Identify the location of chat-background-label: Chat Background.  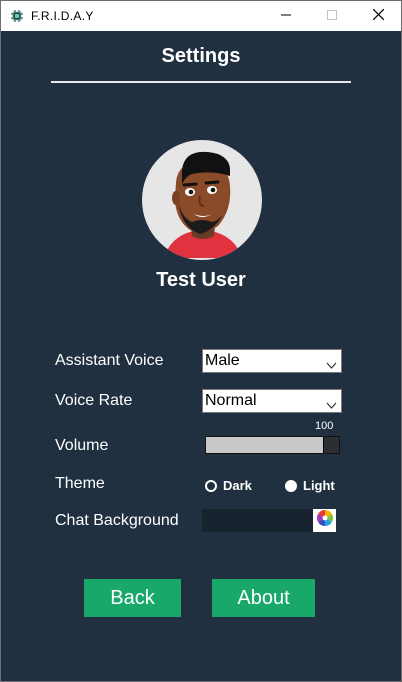
(117, 520).